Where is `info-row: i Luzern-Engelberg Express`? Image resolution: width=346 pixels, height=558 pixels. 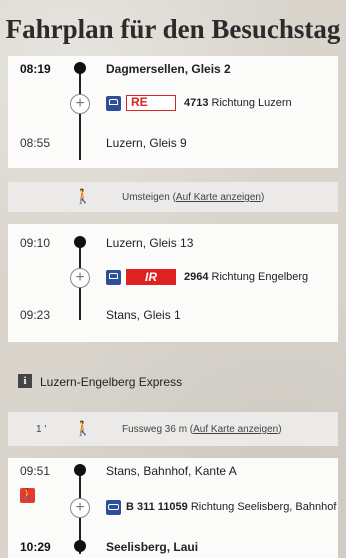 info-row: i Luzern-Engelberg Express is located at coordinates (173, 381).